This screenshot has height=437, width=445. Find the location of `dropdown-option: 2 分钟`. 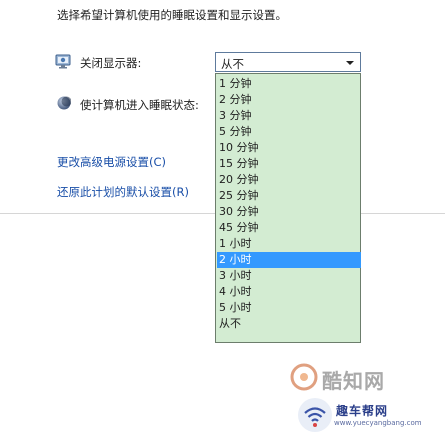

dropdown-option: 2 分钟 is located at coordinates (289, 100).